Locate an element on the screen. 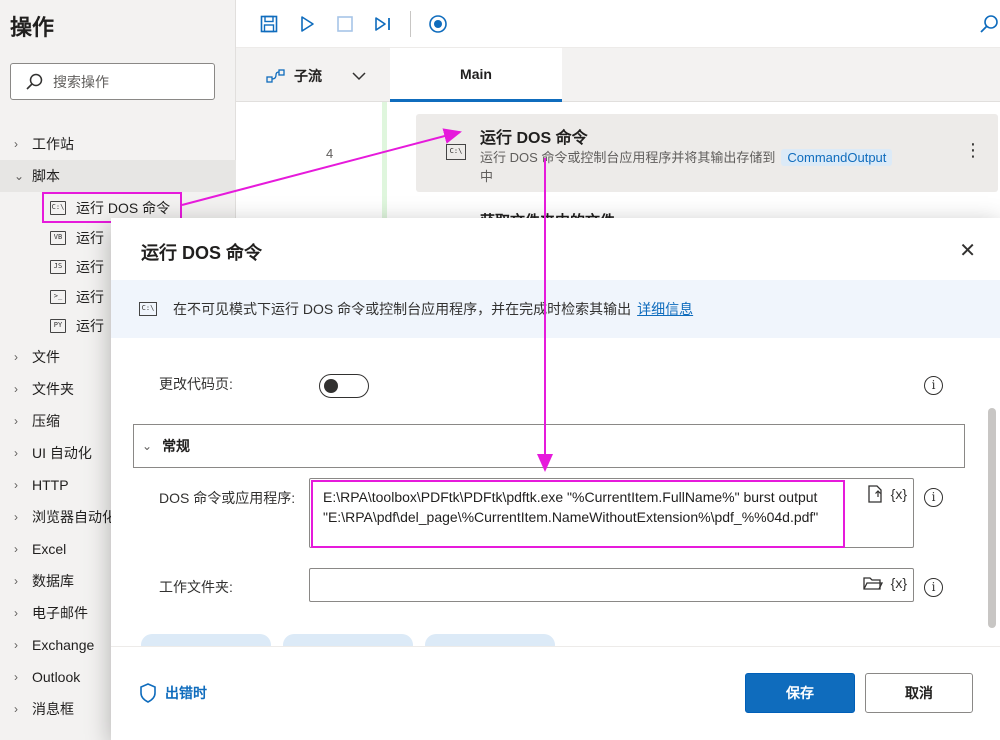 The height and width of the screenshot is (740, 1000). info-text: 在不可见模式下运行 DOS 命令或控制台应用程序，并在完成时检索其输出 is located at coordinates (402, 309).